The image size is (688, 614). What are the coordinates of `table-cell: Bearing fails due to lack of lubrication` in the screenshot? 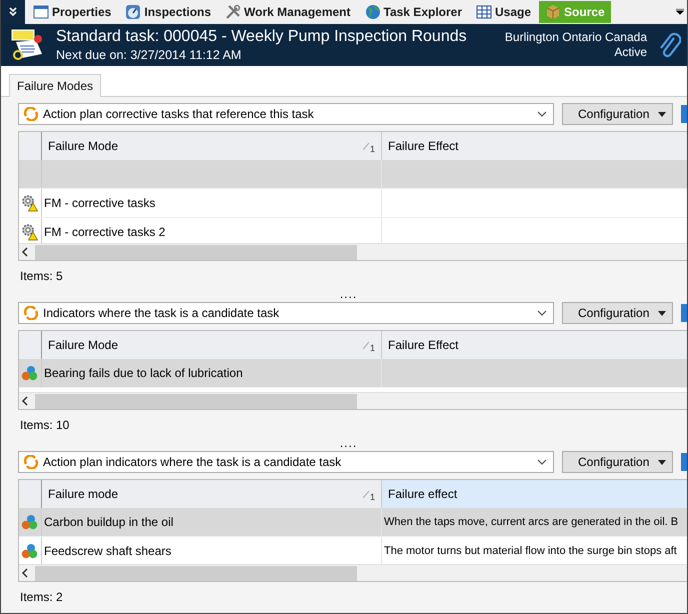 It's located at (143, 373).